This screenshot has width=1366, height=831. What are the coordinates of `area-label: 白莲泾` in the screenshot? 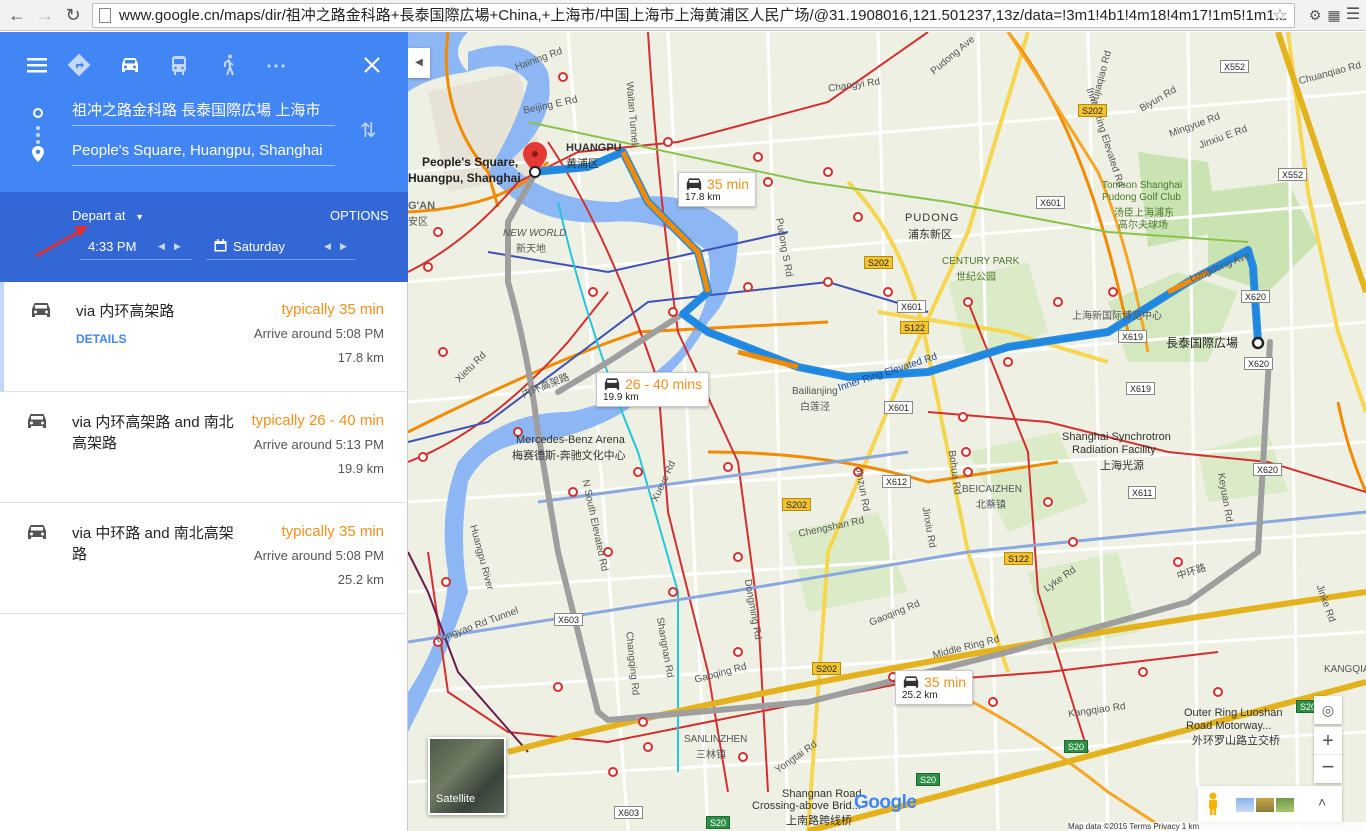 It's located at (815, 407).